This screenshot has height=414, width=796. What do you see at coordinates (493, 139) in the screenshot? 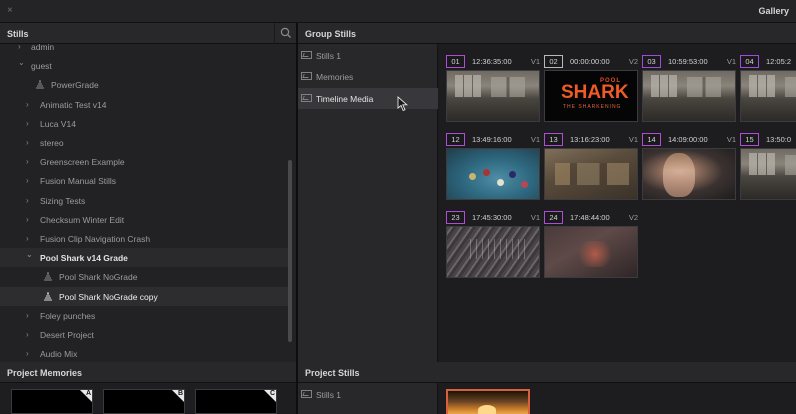
I see `still-meta: 12 13:49:16:00 V1` at bounding box center [493, 139].